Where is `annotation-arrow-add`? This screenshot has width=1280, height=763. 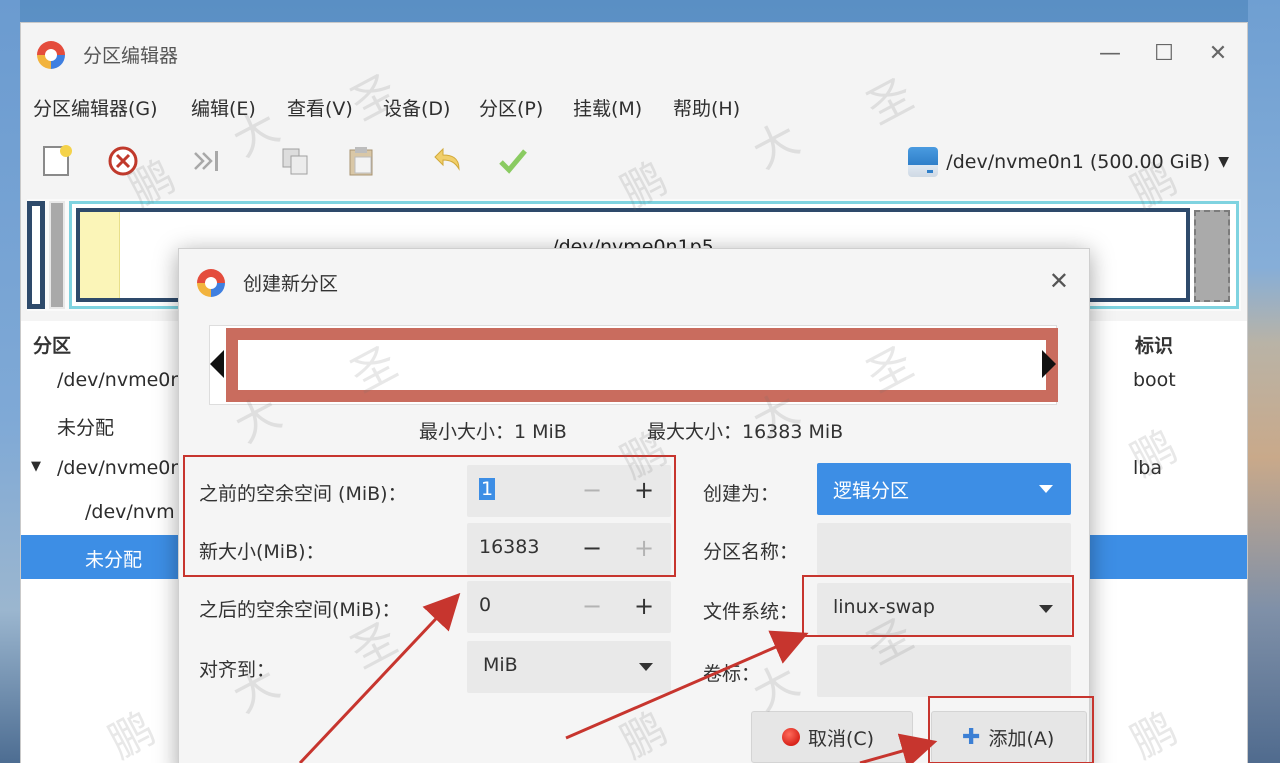 annotation-arrow-add is located at coordinates (898, 748).